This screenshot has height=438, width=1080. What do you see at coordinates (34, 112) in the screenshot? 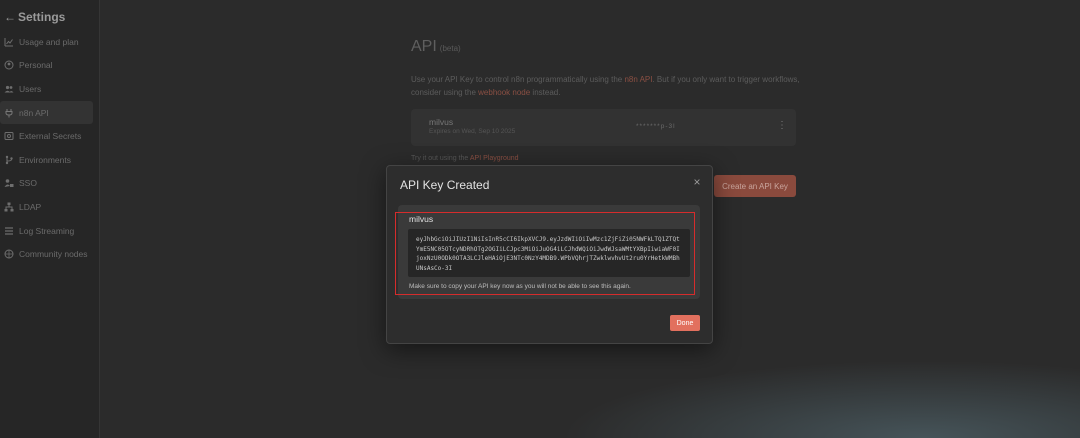
I see `sidebar-item-label: n8n API` at bounding box center [34, 112].